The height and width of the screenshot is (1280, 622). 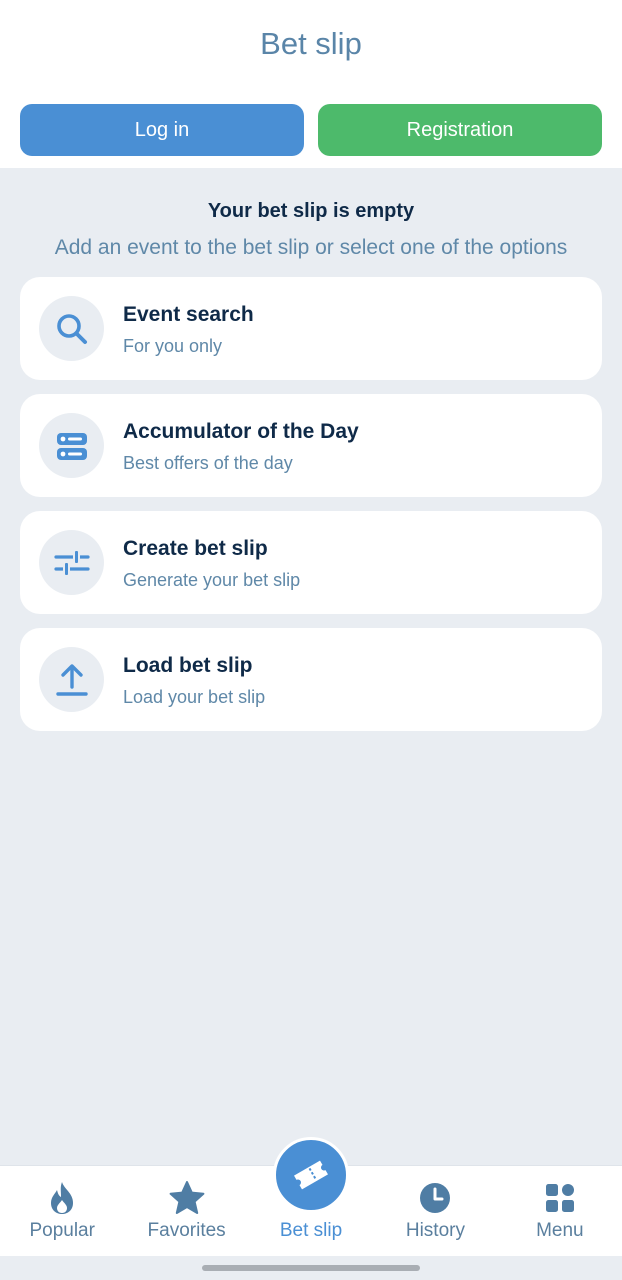 I want to click on nav-label: Bet slip, so click(x=311, y=1230).